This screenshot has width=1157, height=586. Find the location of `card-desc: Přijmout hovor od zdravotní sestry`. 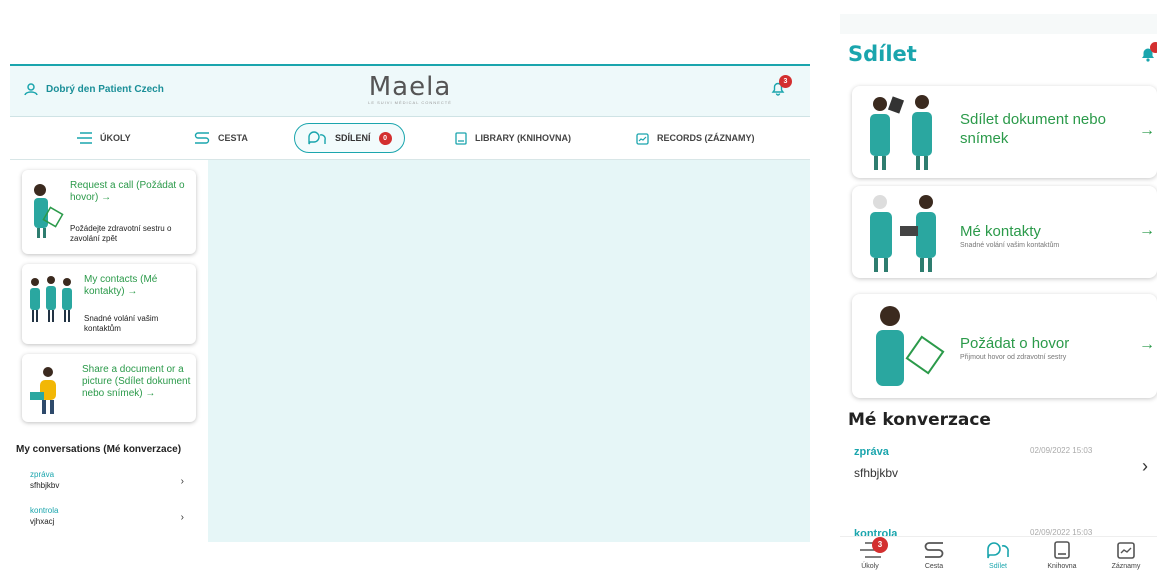

card-desc: Přijmout hovor od zdravotní sestry is located at coordinates (1013, 357).